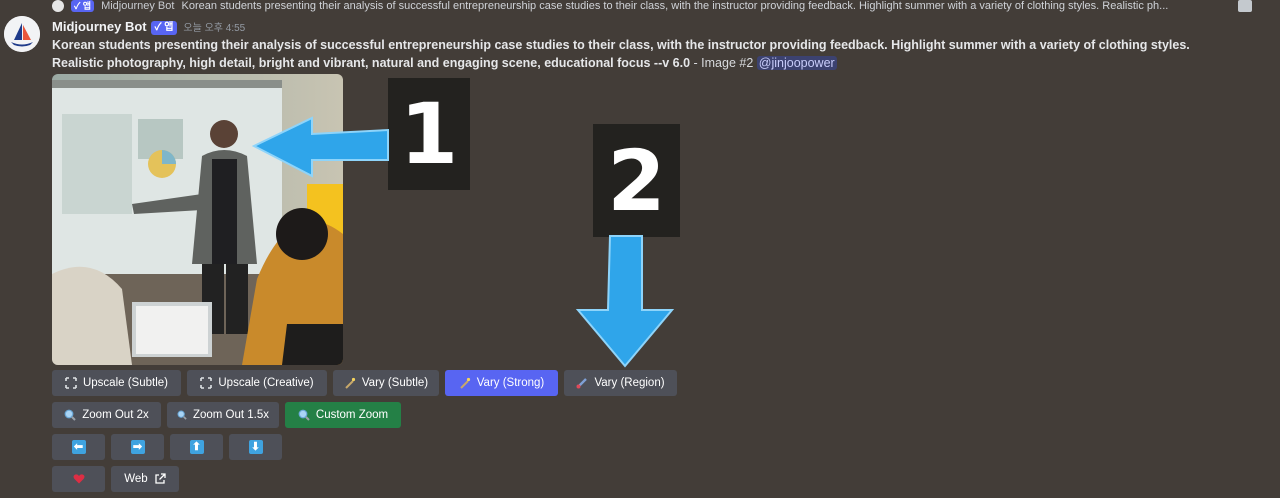  I want to click on pan-row: ⬅ ➡ ⬆ ⬇, so click(167, 447).